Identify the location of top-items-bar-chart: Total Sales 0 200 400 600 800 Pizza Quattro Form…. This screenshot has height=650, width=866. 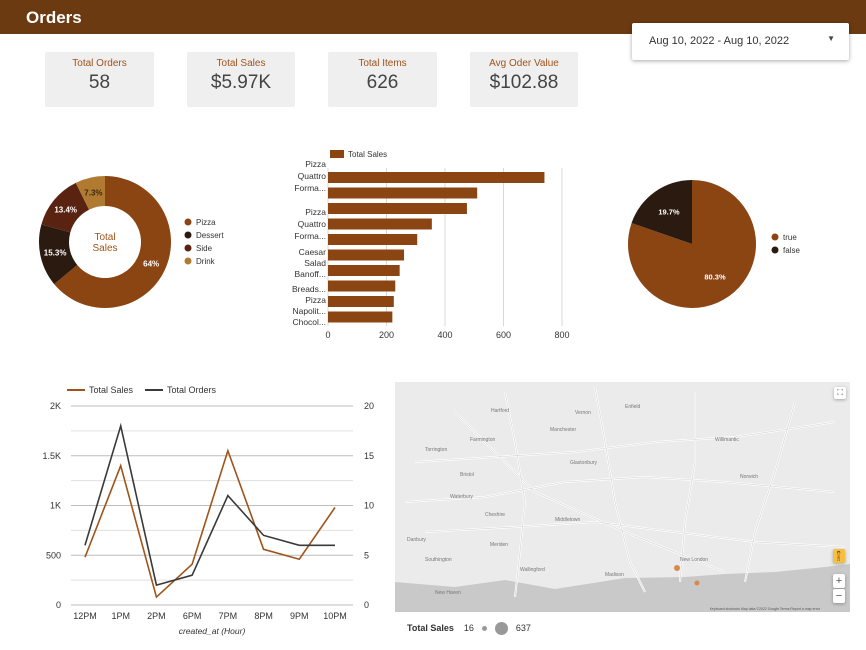
(431, 245).